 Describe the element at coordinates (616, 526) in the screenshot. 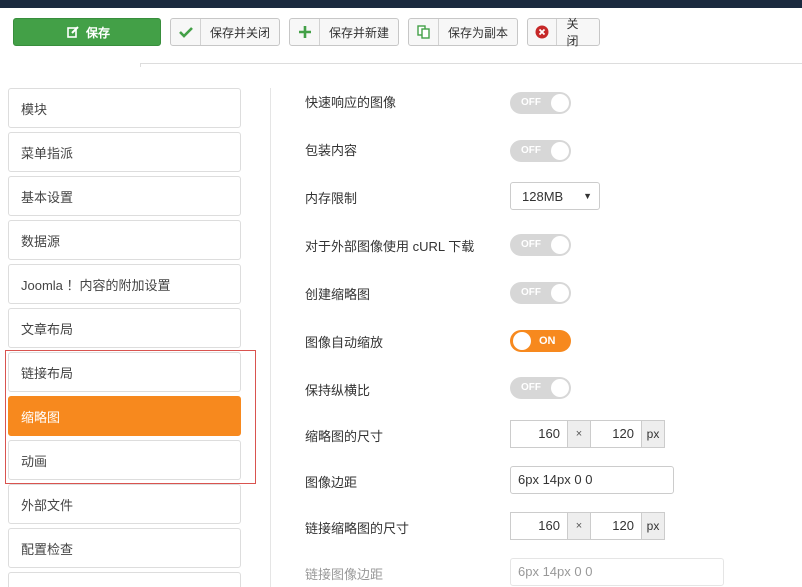

I see `link-thumb-height-input: 120` at that location.